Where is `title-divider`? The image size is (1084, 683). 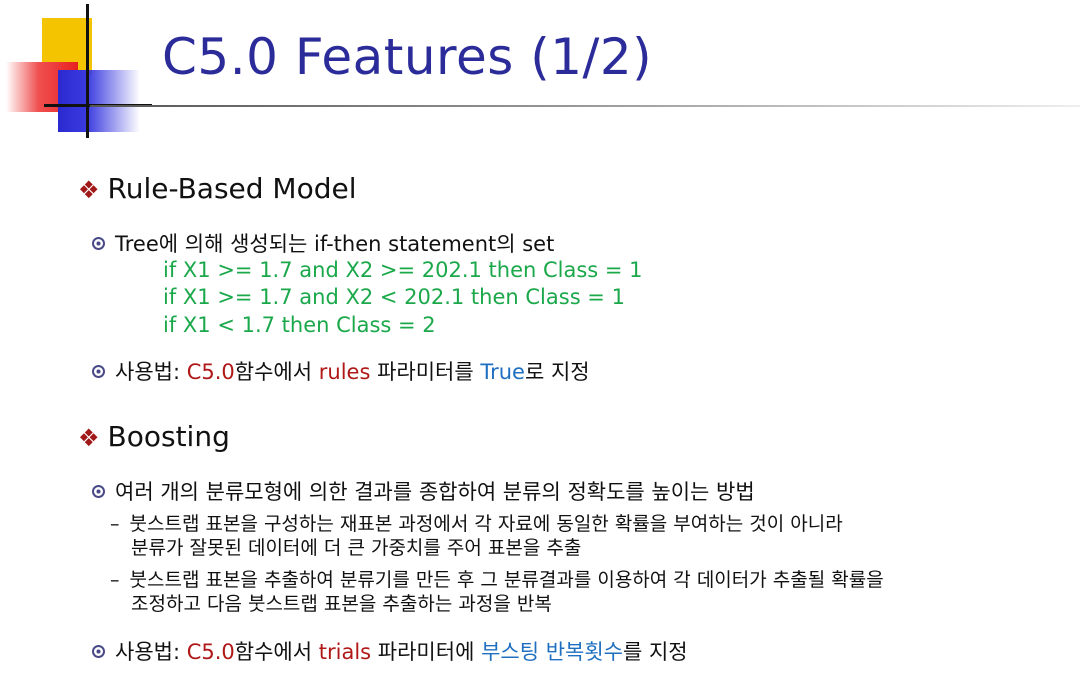
title-divider is located at coordinates (585, 106).